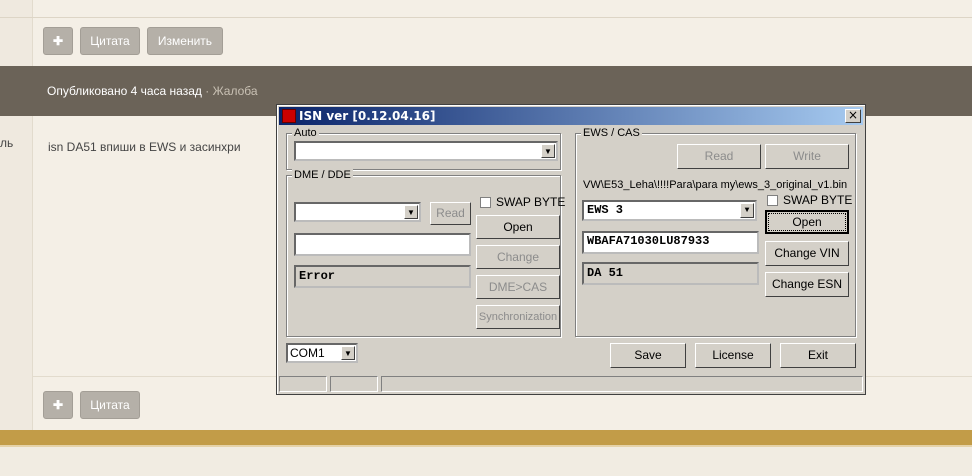 This screenshot has width=972, height=476. I want to click on save-button: Save, so click(648, 355).